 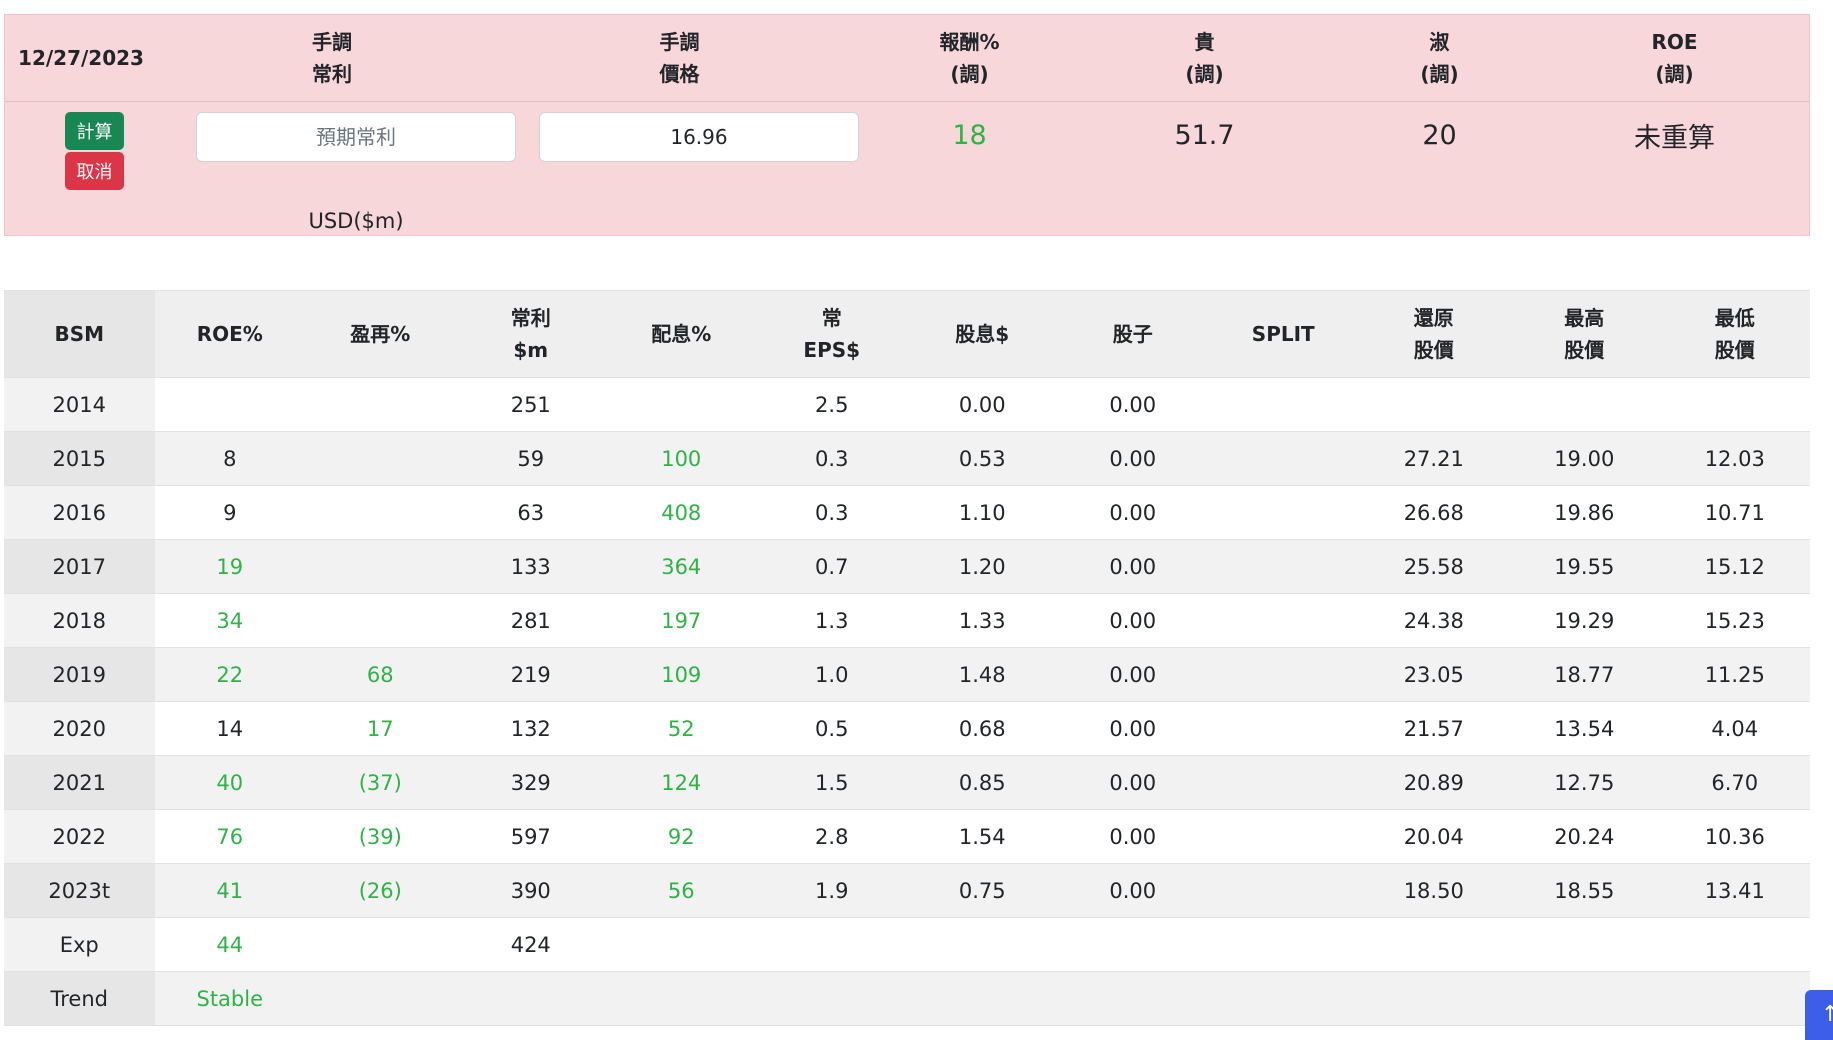 I want to click on table-cell: 0.85, so click(x=982, y=782).